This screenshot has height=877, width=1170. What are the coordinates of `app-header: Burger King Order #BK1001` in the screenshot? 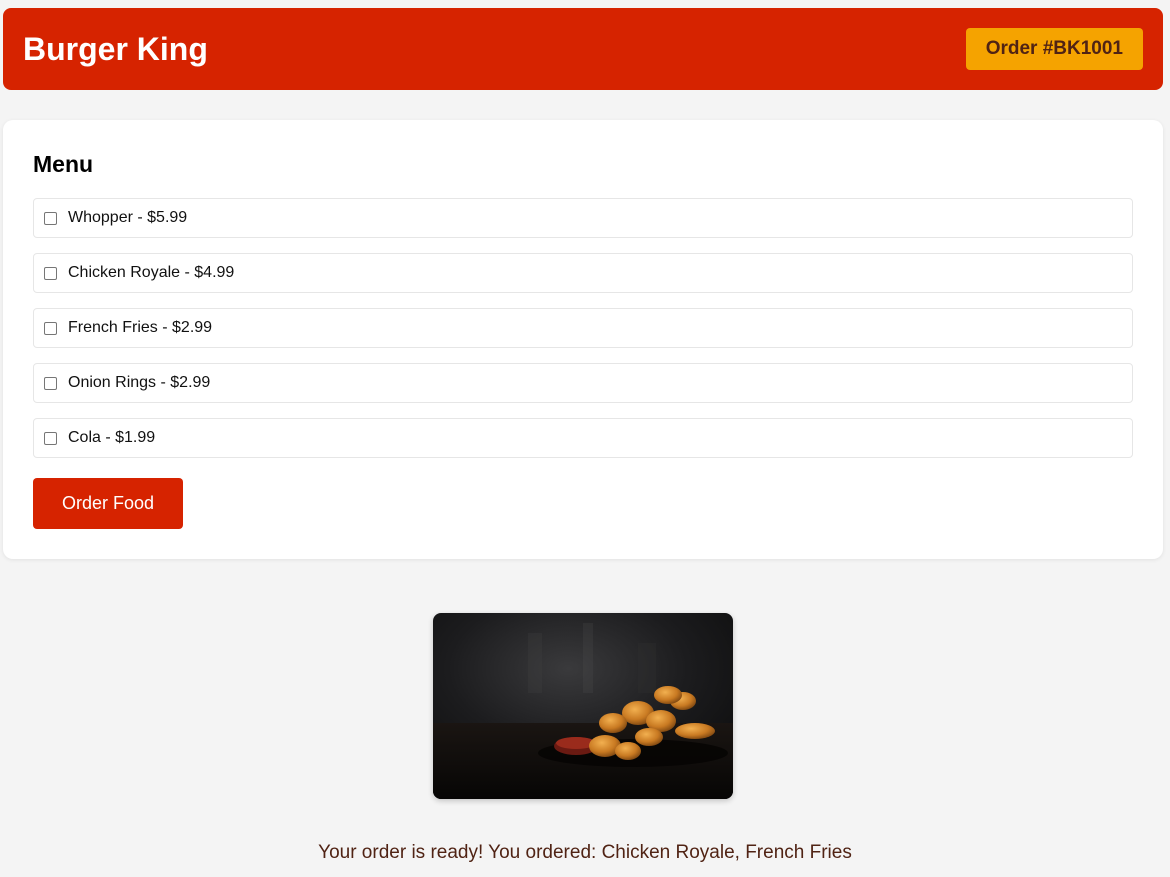 It's located at (583, 49).